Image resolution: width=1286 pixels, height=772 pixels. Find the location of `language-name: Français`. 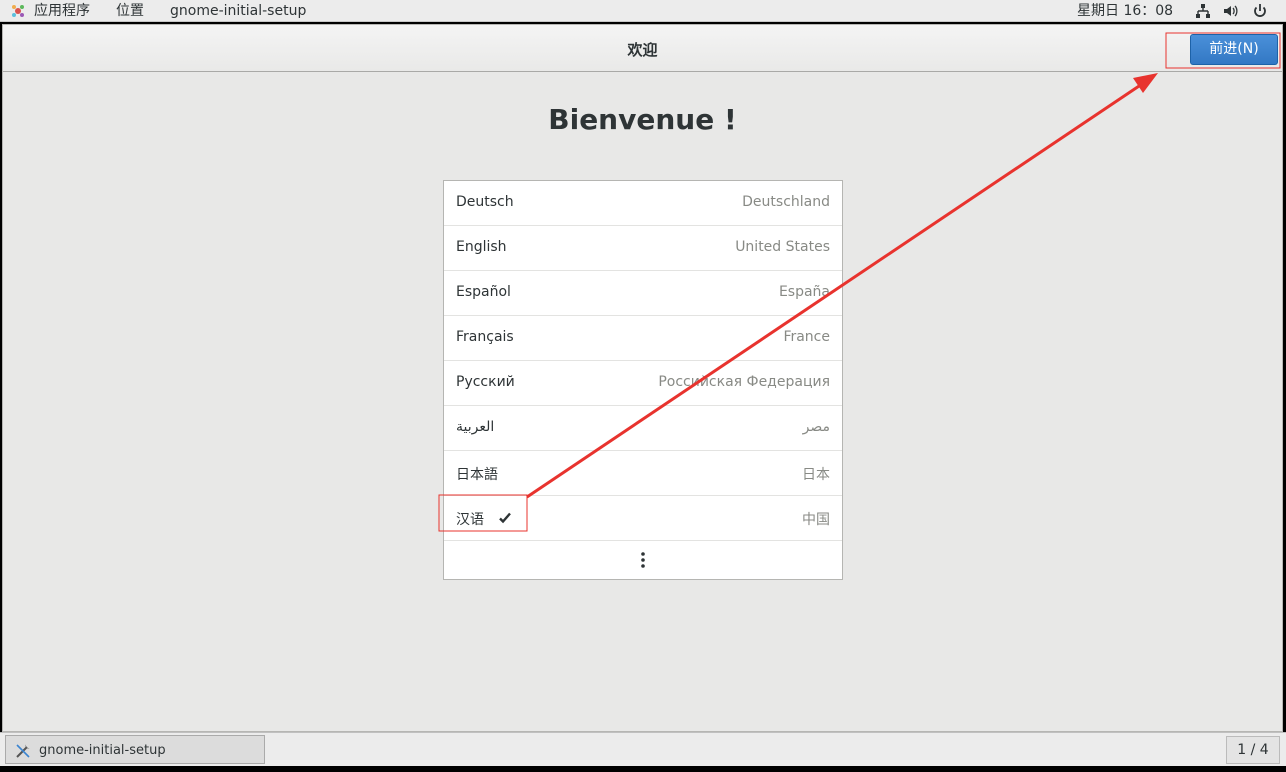

language-name: Français is located at coordinates (485, 337).